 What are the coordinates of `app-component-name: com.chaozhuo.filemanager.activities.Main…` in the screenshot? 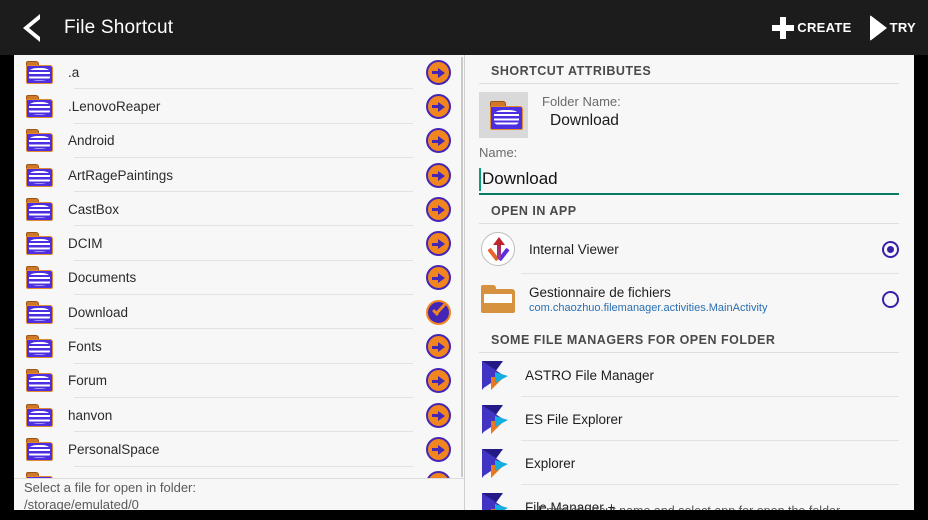 It's located at (648, 307).